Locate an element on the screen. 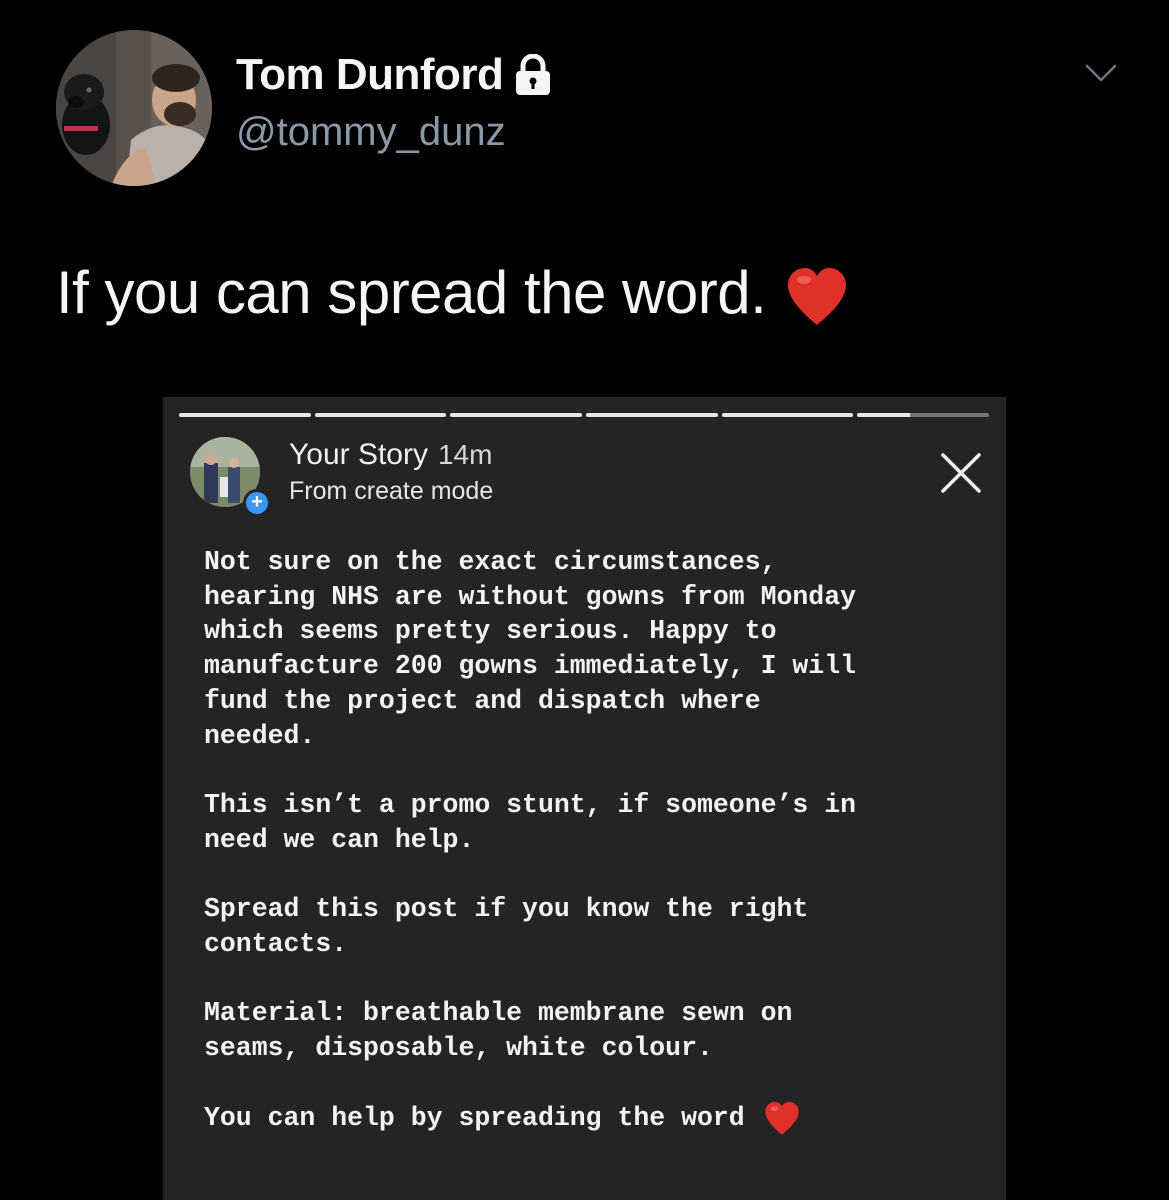  author-avatar is located at coordinates (134, 108).